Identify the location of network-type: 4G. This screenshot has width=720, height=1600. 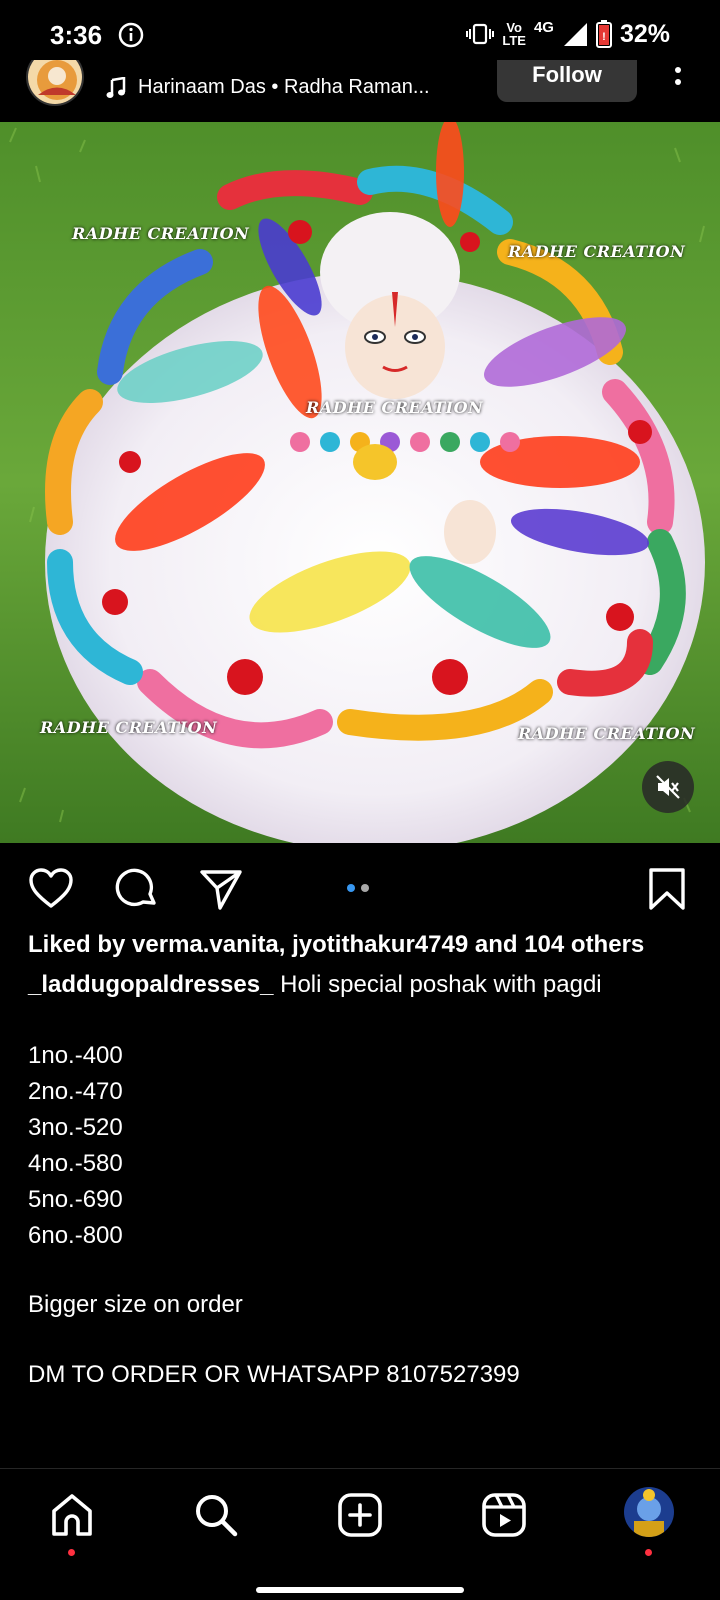
(543, 27).